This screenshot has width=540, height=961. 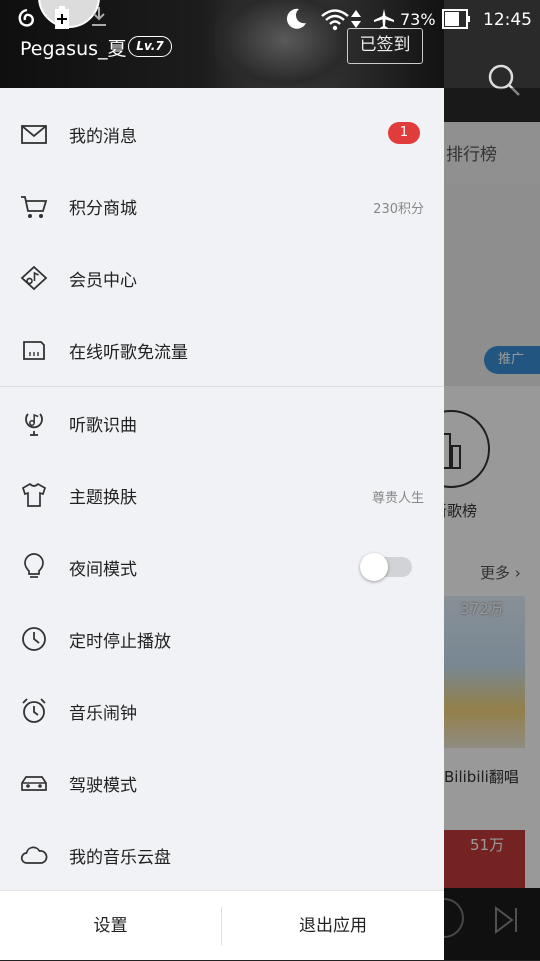 I want to click on menu-item-label: 我的音乐云盘, so click(x=120, y=858).